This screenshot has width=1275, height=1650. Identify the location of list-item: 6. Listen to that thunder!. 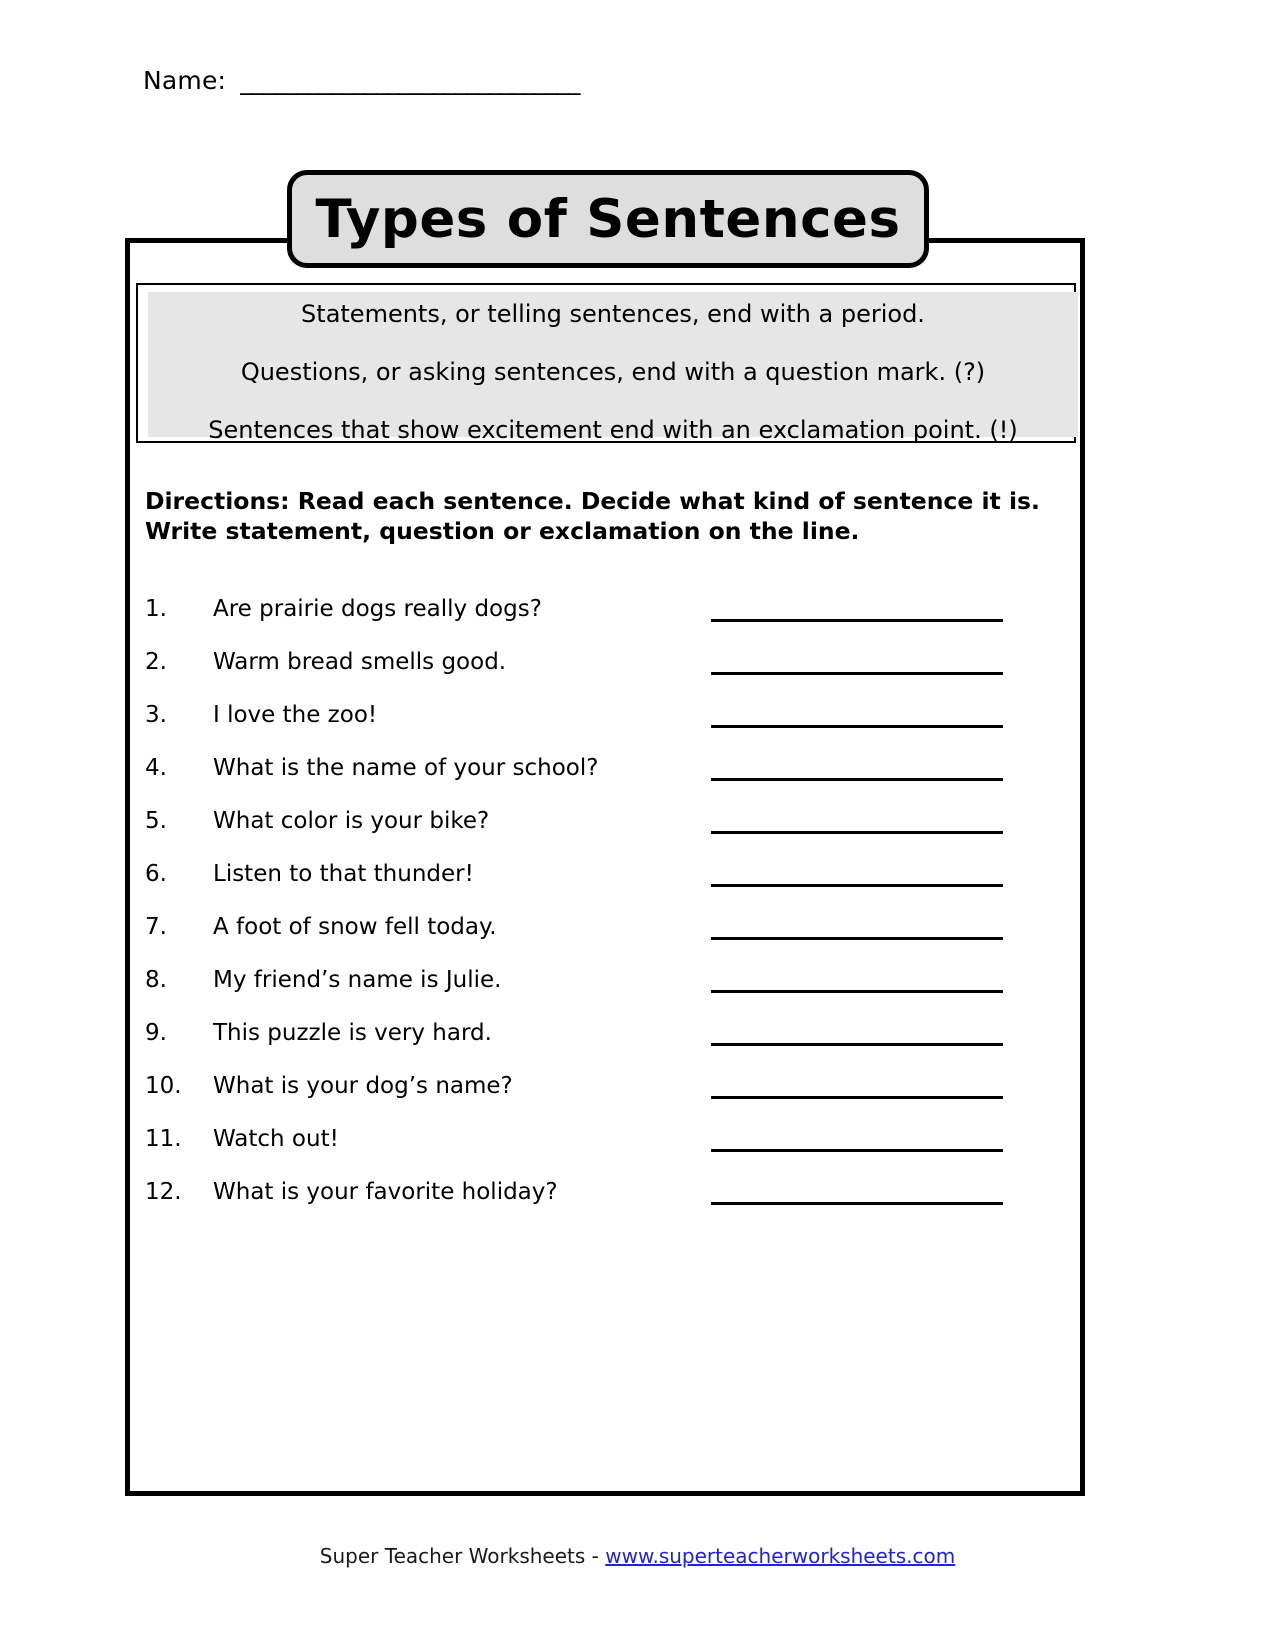
(602, 889).